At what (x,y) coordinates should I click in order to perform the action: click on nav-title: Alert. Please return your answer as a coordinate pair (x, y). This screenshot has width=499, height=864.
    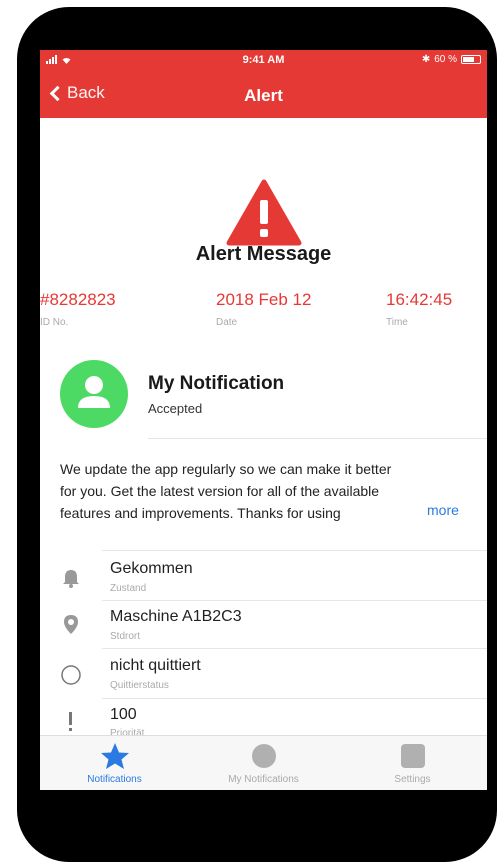
    Looking at the image, I should click on (263, 95).